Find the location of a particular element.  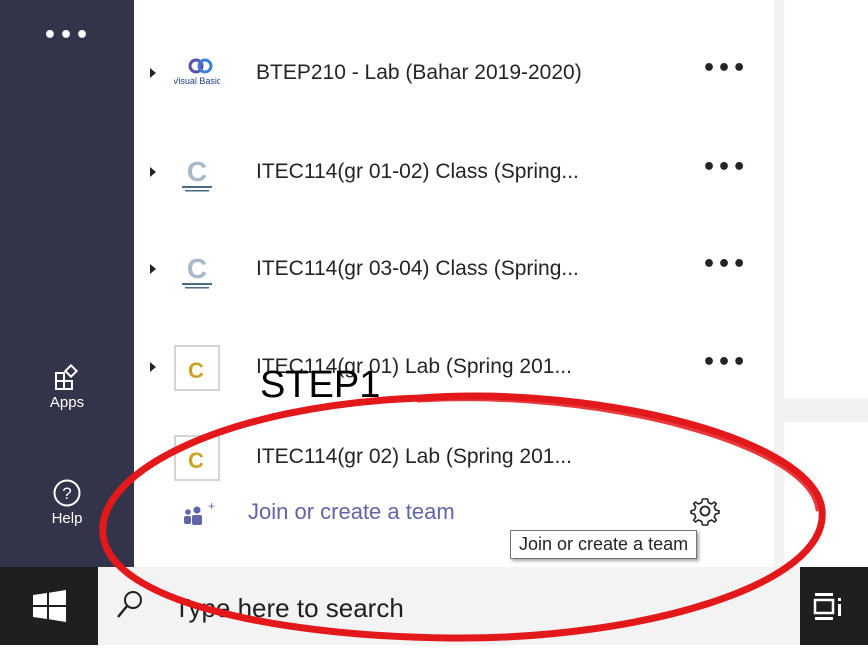

windows-logo-icon is located at coordinates (49, 606).